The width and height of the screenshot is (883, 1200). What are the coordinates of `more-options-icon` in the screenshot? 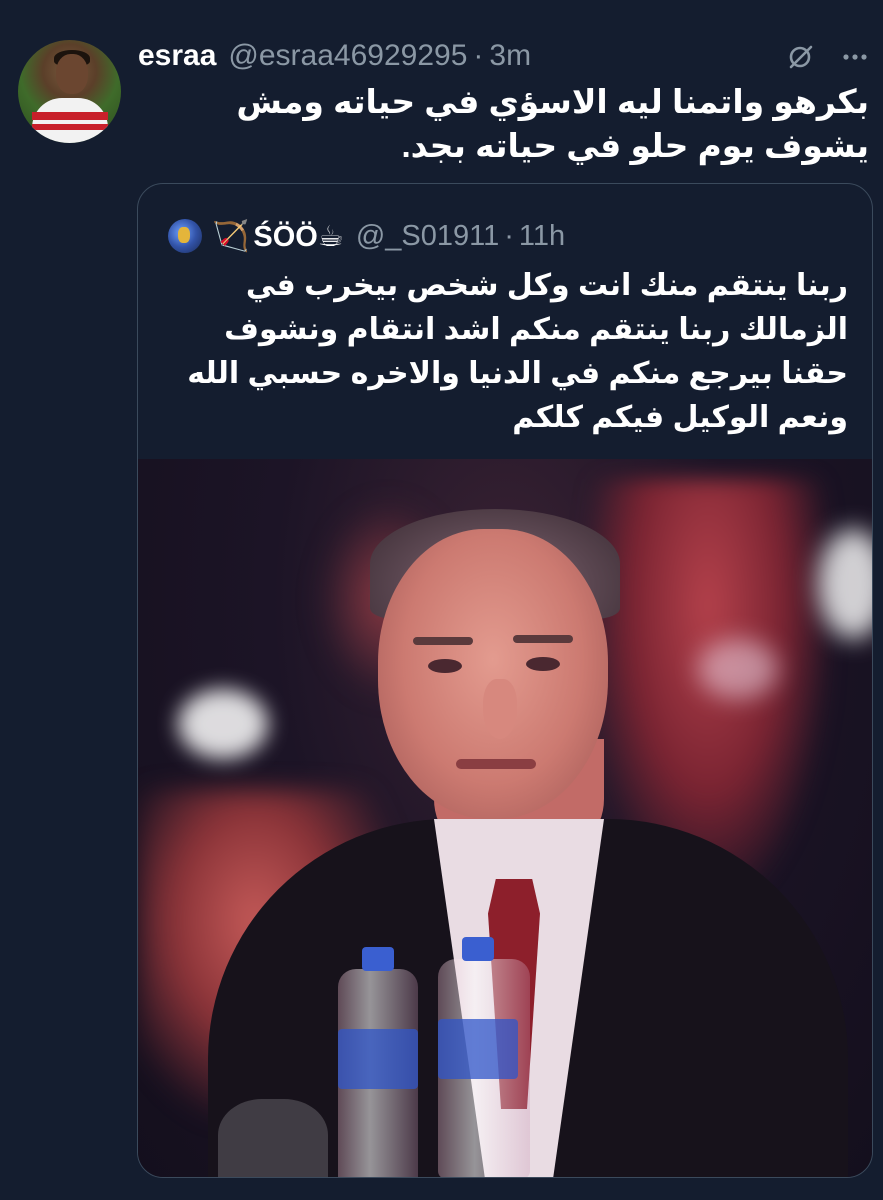 It's located at (855, 57).